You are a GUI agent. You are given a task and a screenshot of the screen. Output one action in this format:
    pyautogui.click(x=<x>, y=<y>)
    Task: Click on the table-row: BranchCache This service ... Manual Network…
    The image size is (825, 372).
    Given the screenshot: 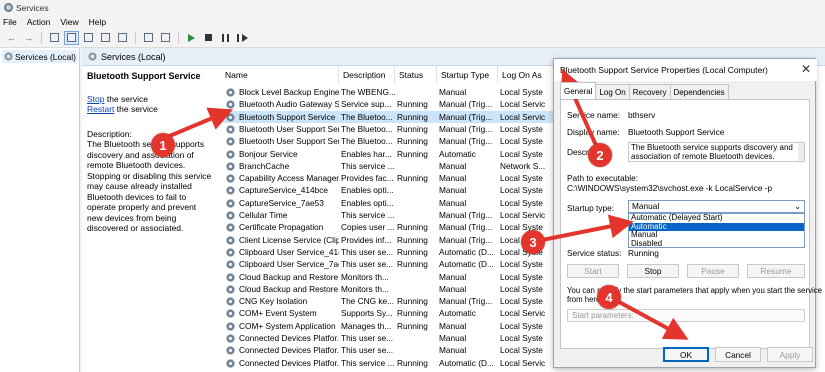 What is the action you would take?
    pyautogui.click(x=391, y=166)
    